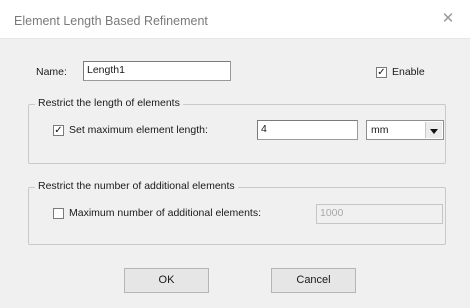  I want to click on name-field: Length1, so click(157, 71).